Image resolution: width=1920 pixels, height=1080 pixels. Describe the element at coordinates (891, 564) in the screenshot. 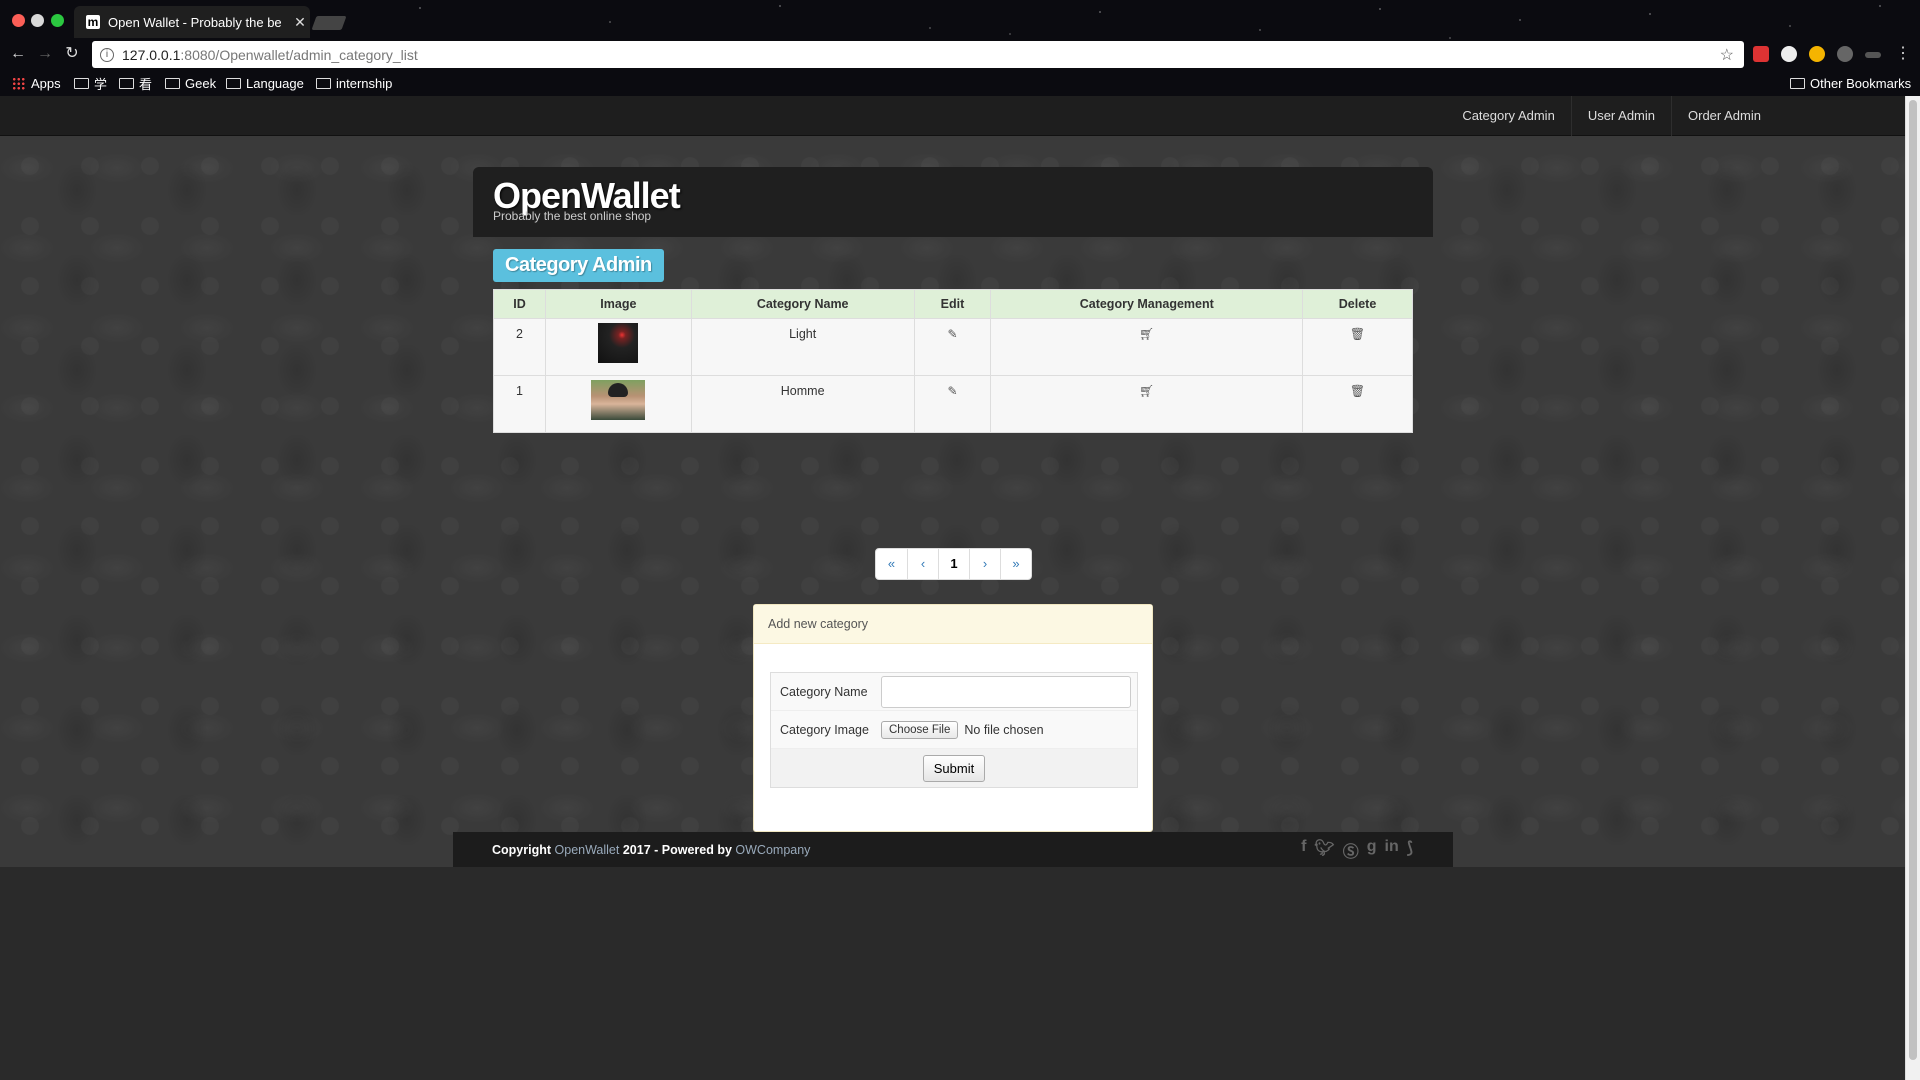

I see `page-first-button: «` at that location.